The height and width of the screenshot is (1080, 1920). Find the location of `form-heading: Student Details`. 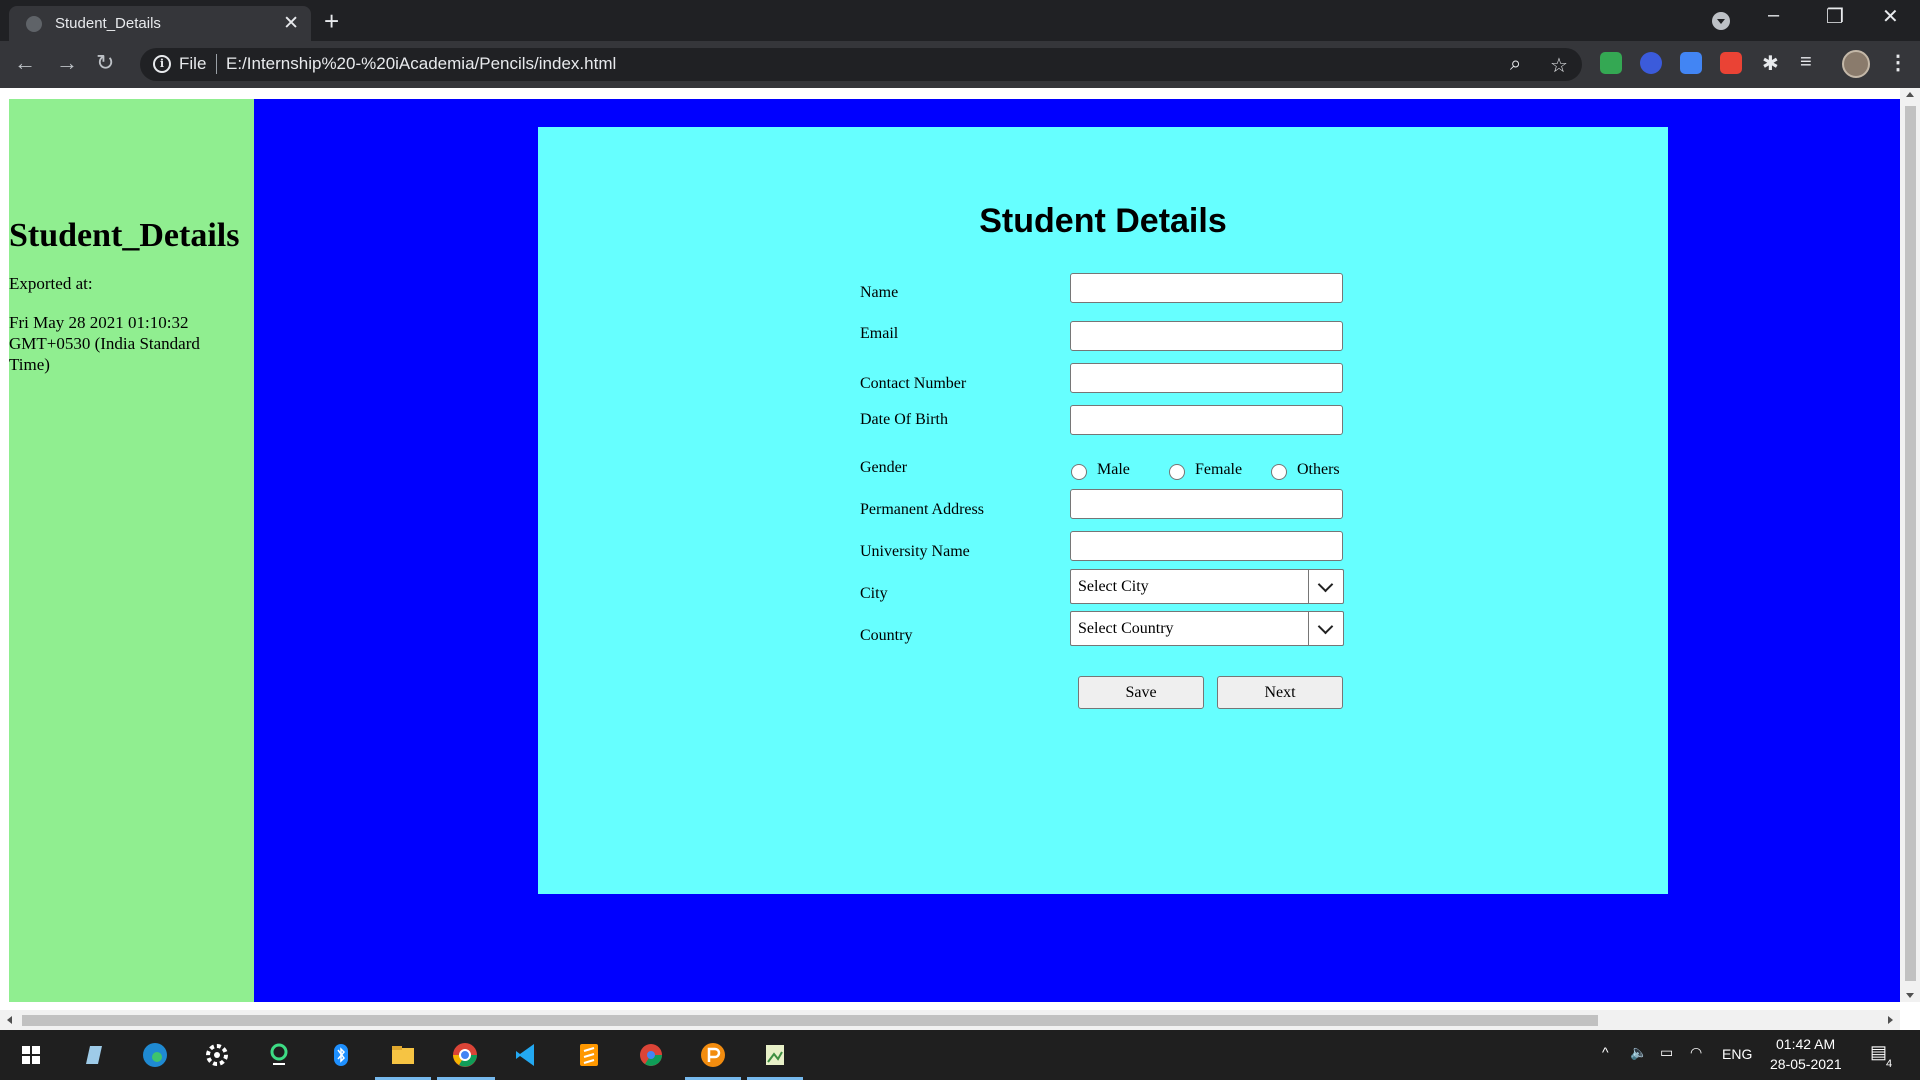

form-heading: Student Details is located at coordinates (1103, 221).